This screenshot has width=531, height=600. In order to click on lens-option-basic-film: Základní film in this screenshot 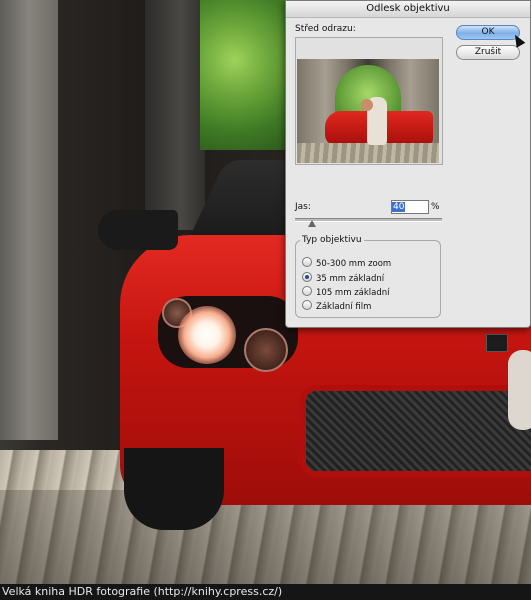, I will do `click(336, 306)`.